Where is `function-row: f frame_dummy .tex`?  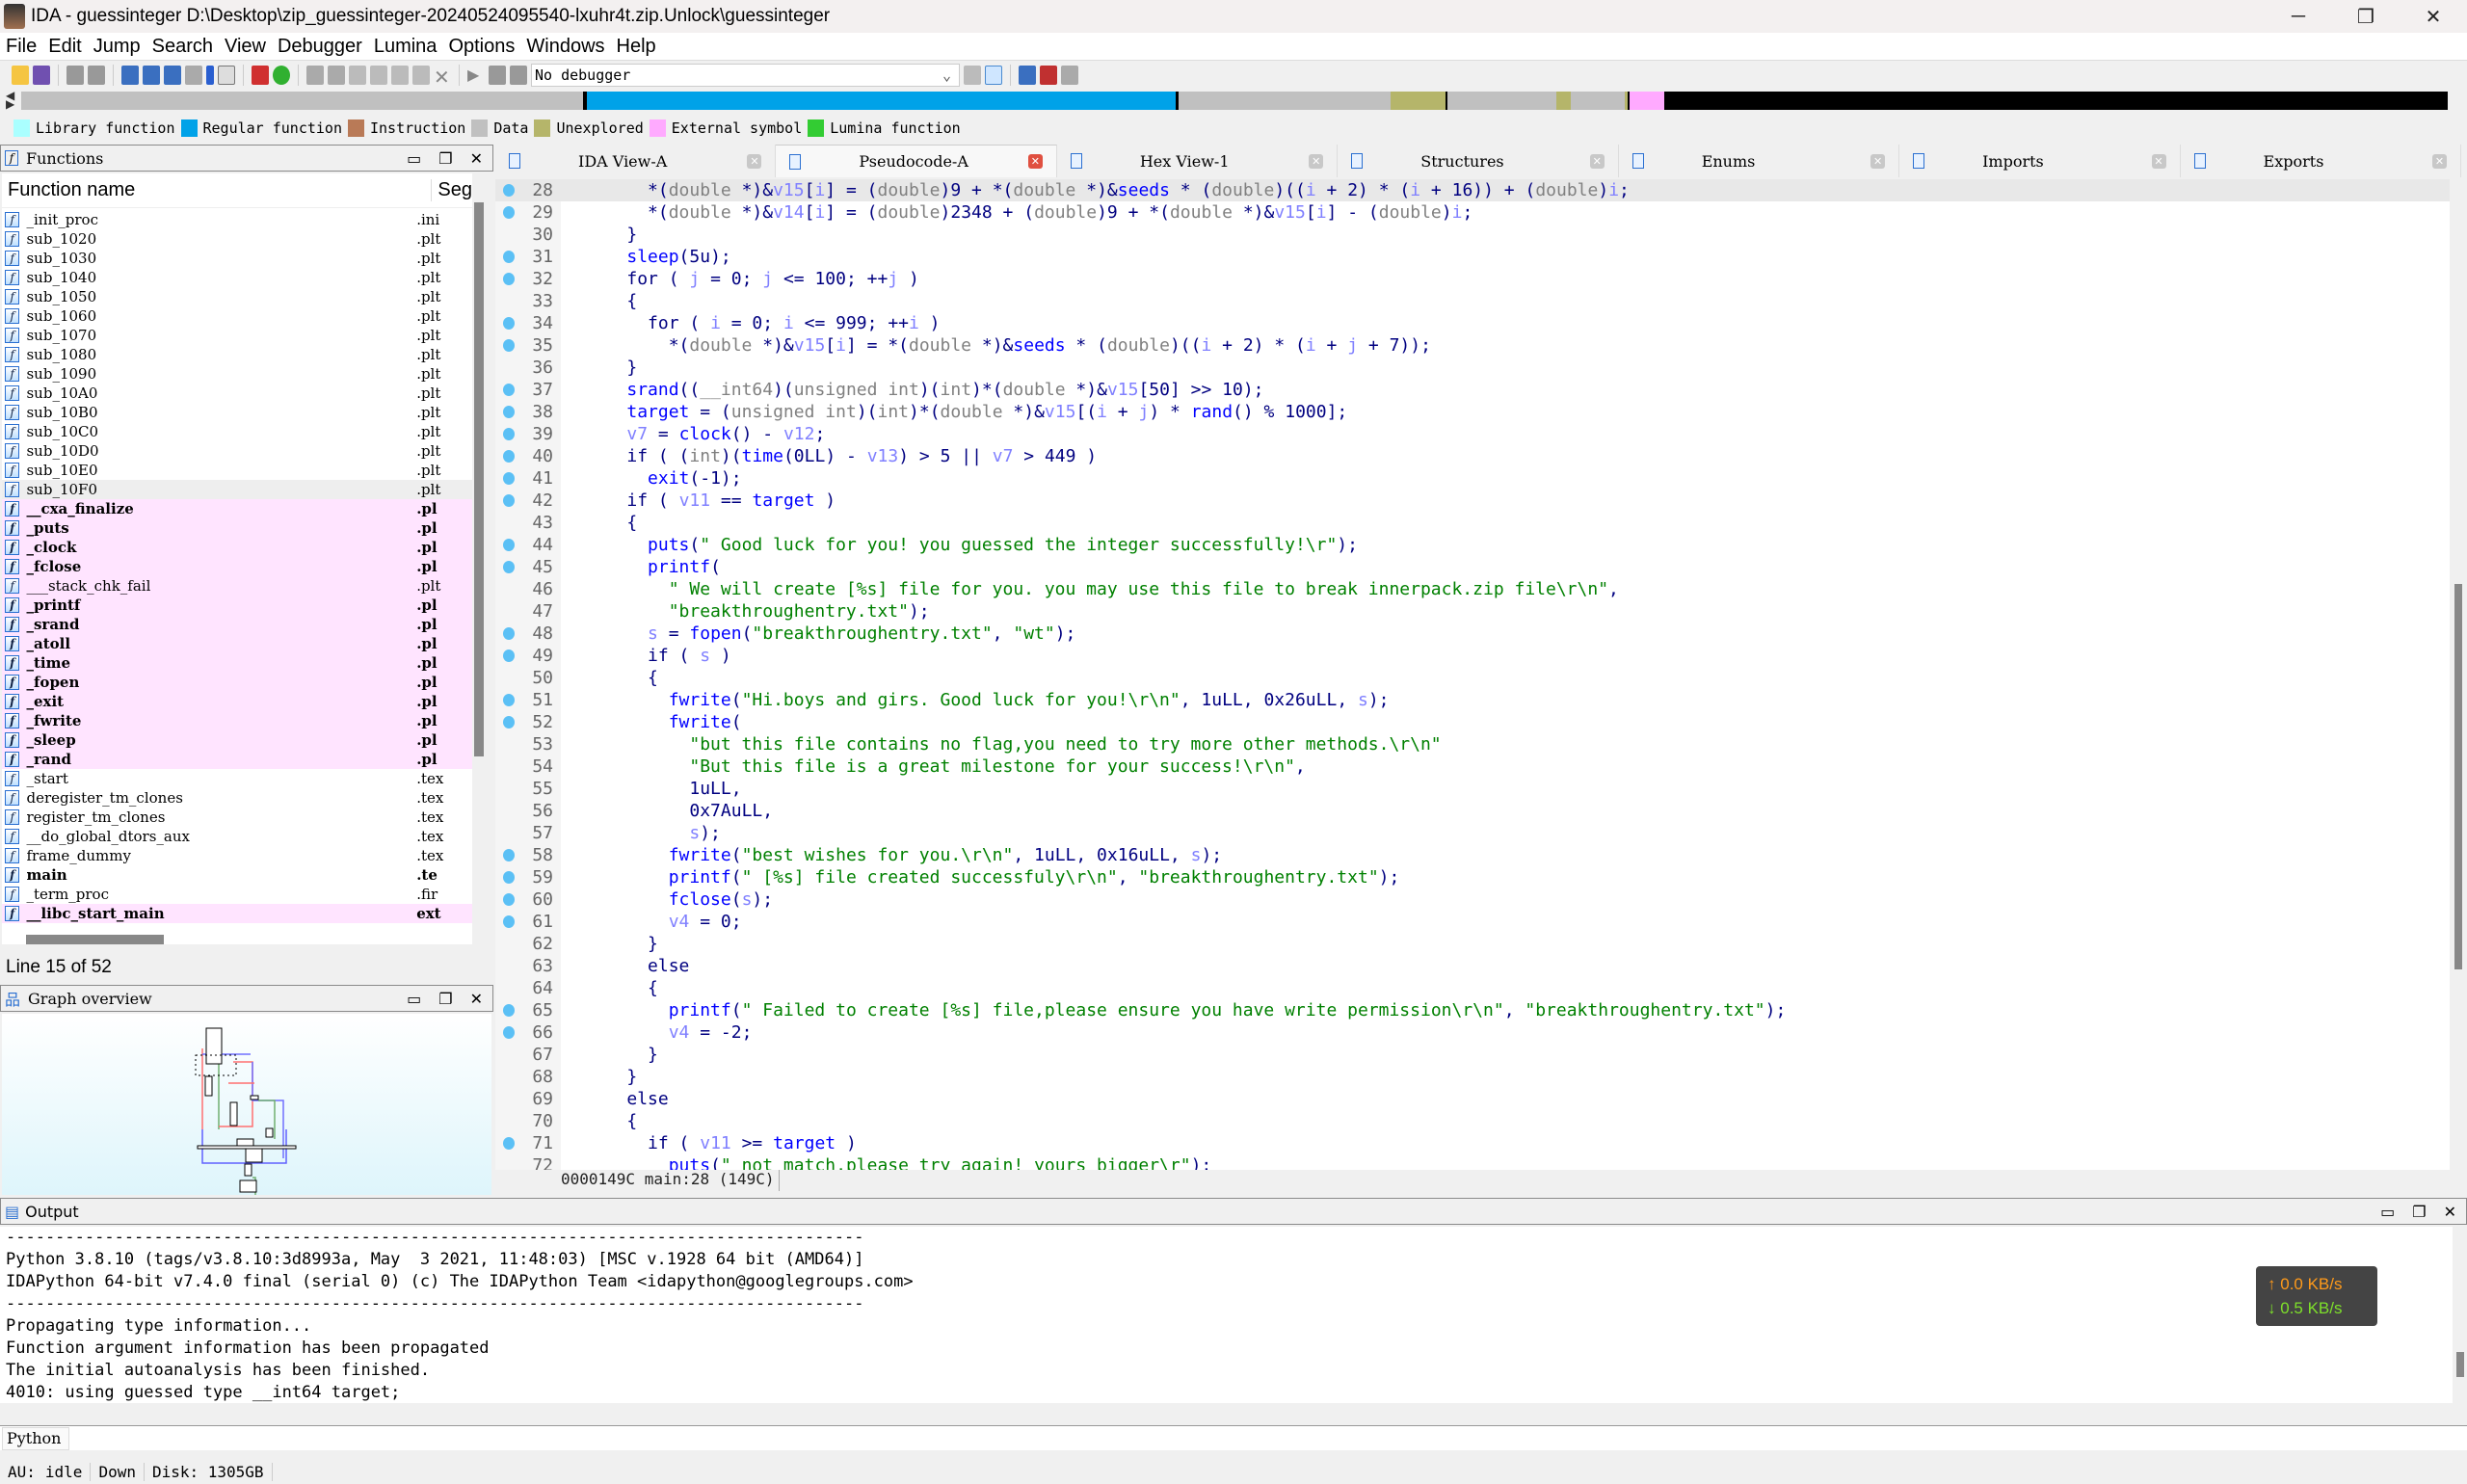 function-row: f frame_dummy .tex is located at coordinates (237, 855).